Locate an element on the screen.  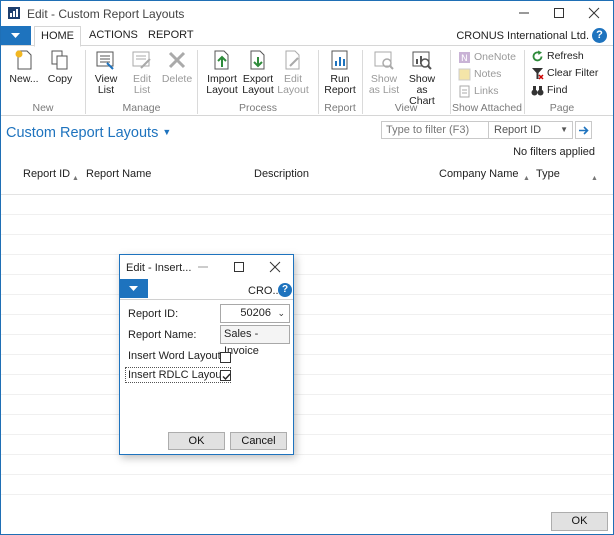
import-layout-button: Import Layout is located at coordinates (222, 72).